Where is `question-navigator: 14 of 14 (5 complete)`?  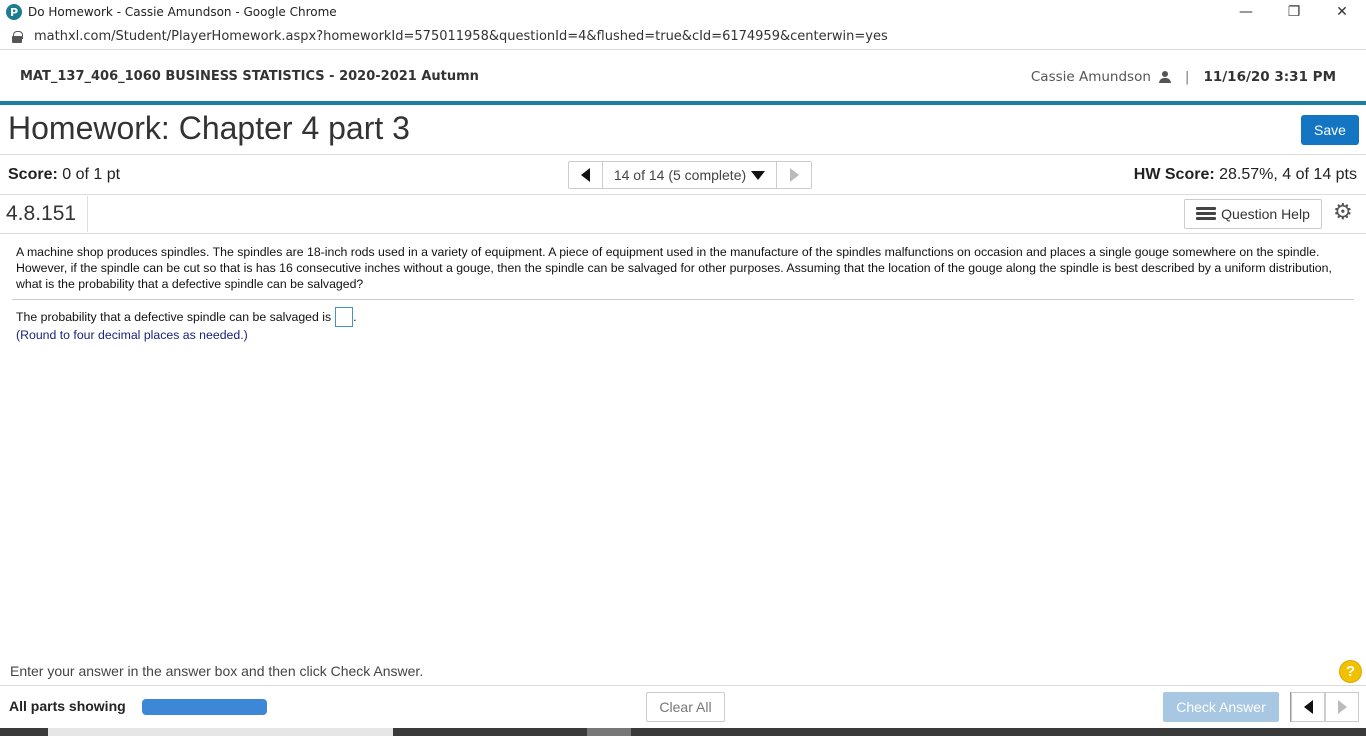 question-navigator: 14 of 14 (5 complete) is located at coordinates (690, 175).